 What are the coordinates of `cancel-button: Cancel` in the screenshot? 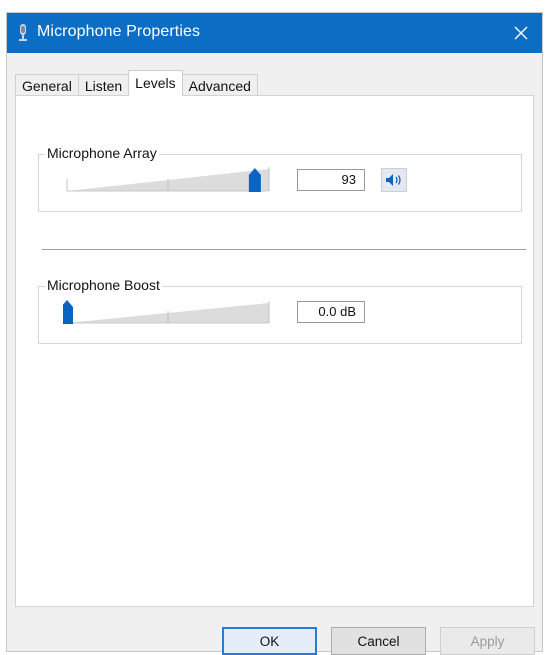 It's located at (378, 641).